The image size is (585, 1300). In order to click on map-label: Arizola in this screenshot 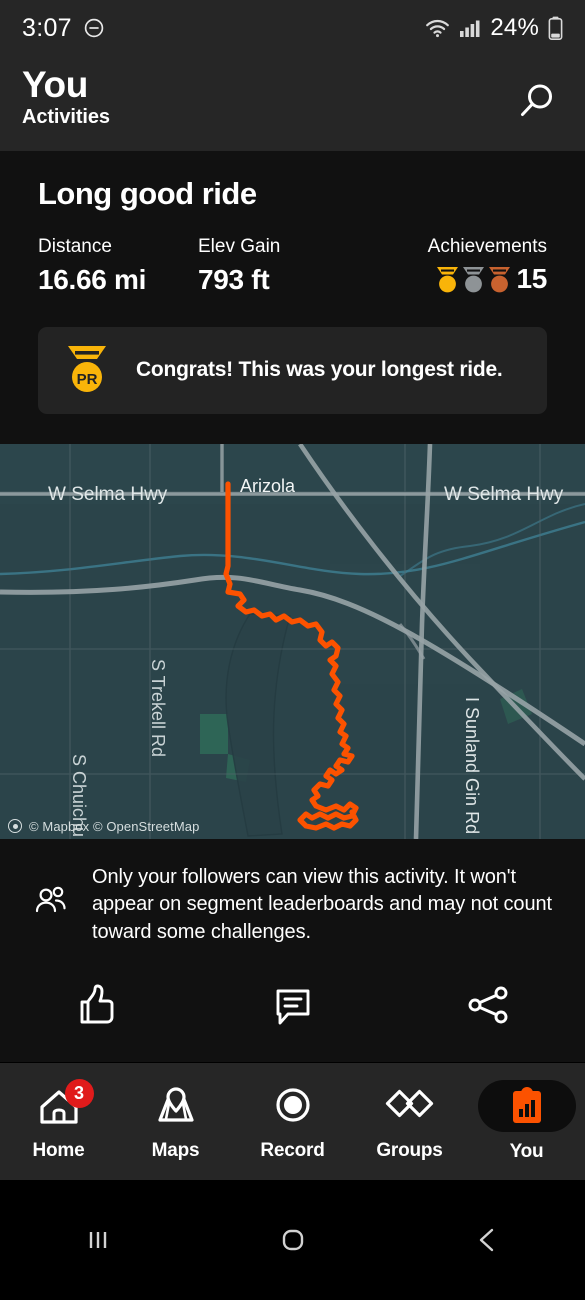, I will do `click(268, 486)`.